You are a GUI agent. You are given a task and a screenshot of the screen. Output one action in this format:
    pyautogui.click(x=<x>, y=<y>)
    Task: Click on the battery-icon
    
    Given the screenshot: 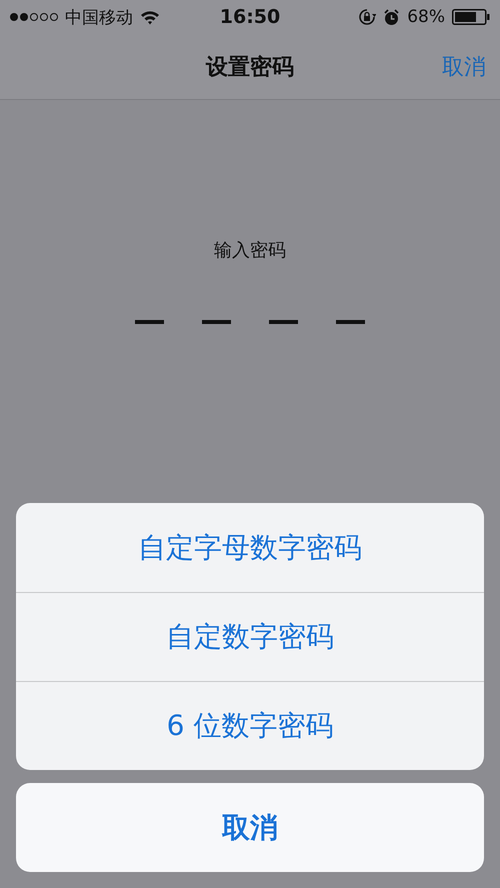 What is the action you would take?
    pyautogui.click(x=471, y=17)
    